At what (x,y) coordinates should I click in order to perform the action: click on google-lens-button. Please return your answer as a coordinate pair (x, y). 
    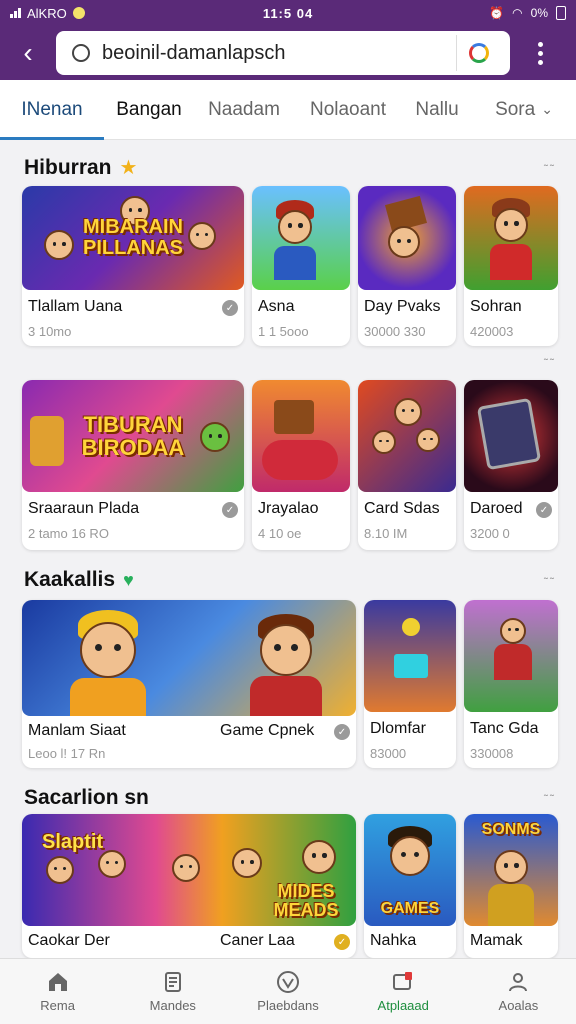
    Looking at the image, I should click on (478, 53).